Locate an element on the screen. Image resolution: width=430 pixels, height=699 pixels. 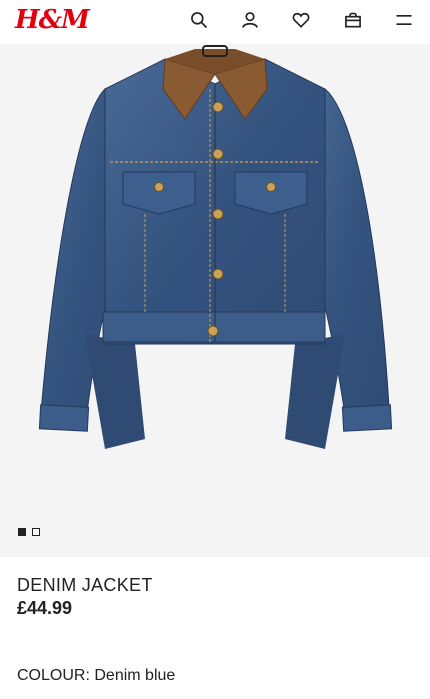
colour-value: Denim blue is located at coordinates (135, 675).